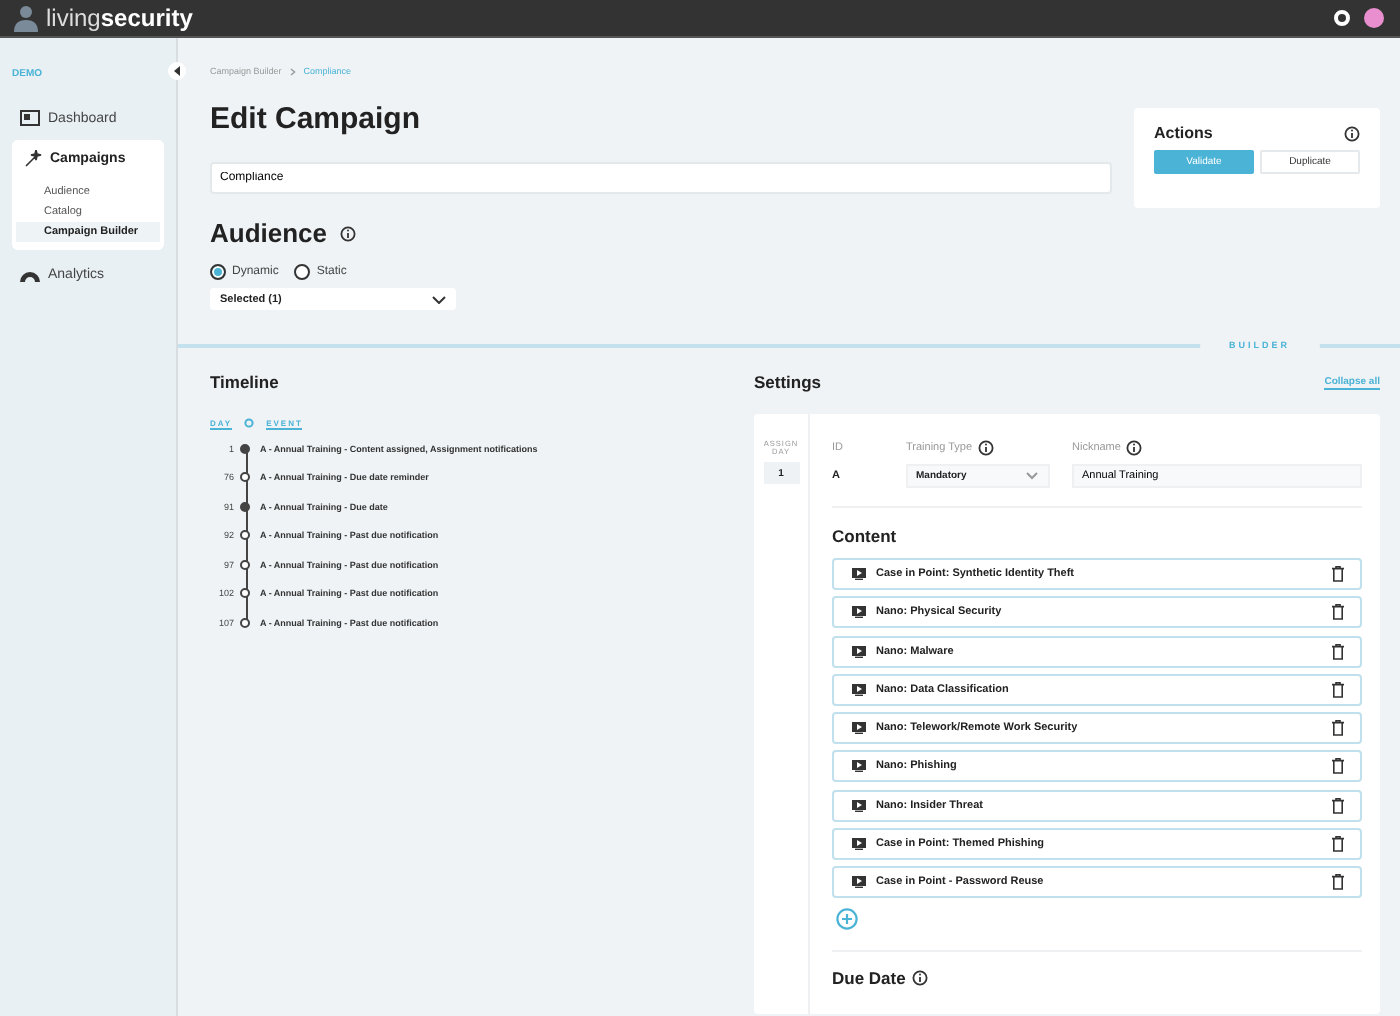 This screenshot has width=1400, height=1016. I want to click on collapse-sidebar-button, so click(177, 71).